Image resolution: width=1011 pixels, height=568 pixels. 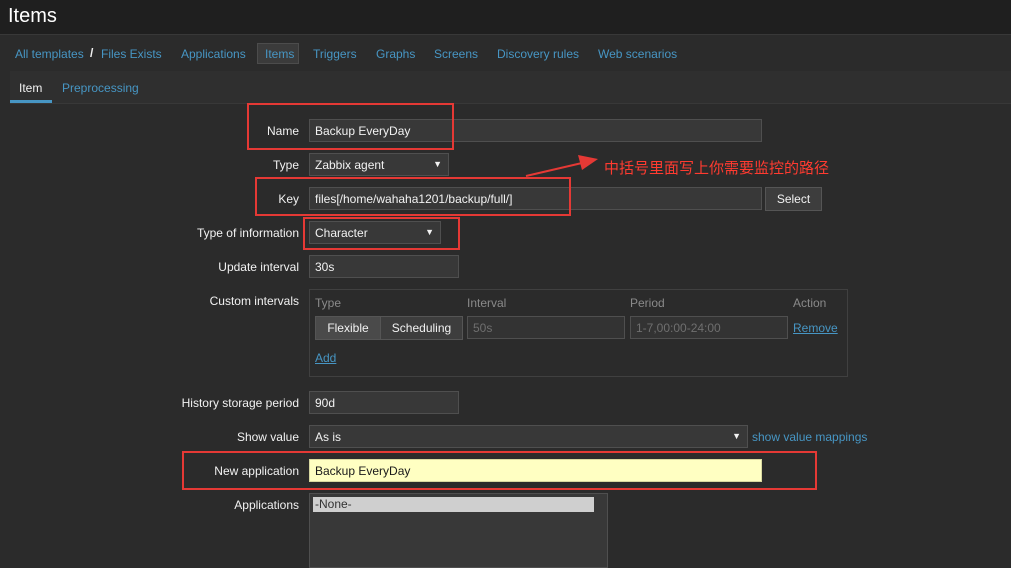 I want to click on update-interval-label: Update interval, so click(x=258, y=267).